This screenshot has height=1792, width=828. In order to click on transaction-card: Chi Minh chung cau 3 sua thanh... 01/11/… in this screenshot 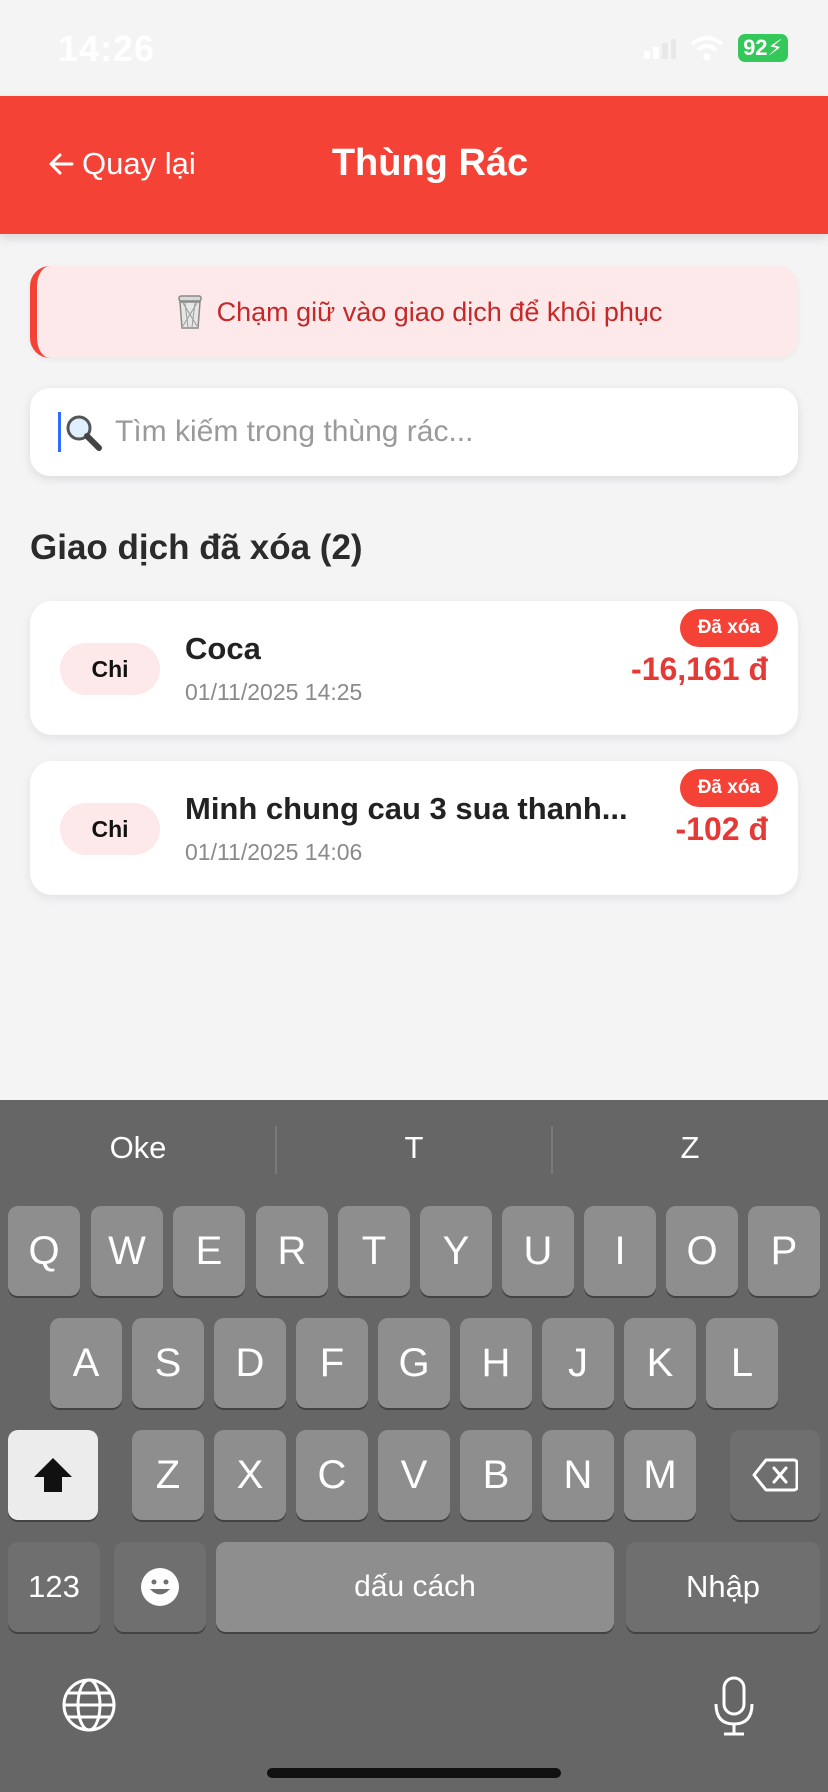, I will do `click(414, 828)`.